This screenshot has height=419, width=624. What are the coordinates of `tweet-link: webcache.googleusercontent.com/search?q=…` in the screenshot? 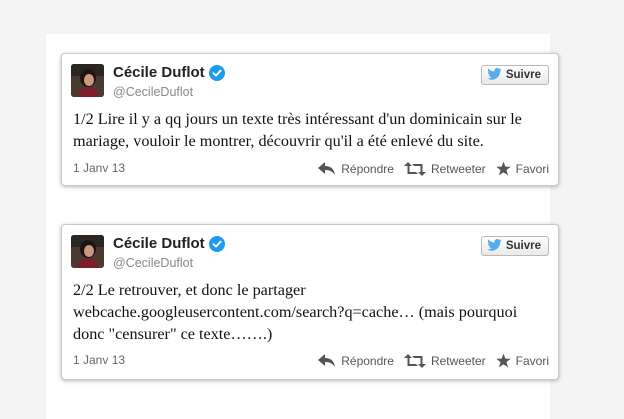 It's located at (244, 312).